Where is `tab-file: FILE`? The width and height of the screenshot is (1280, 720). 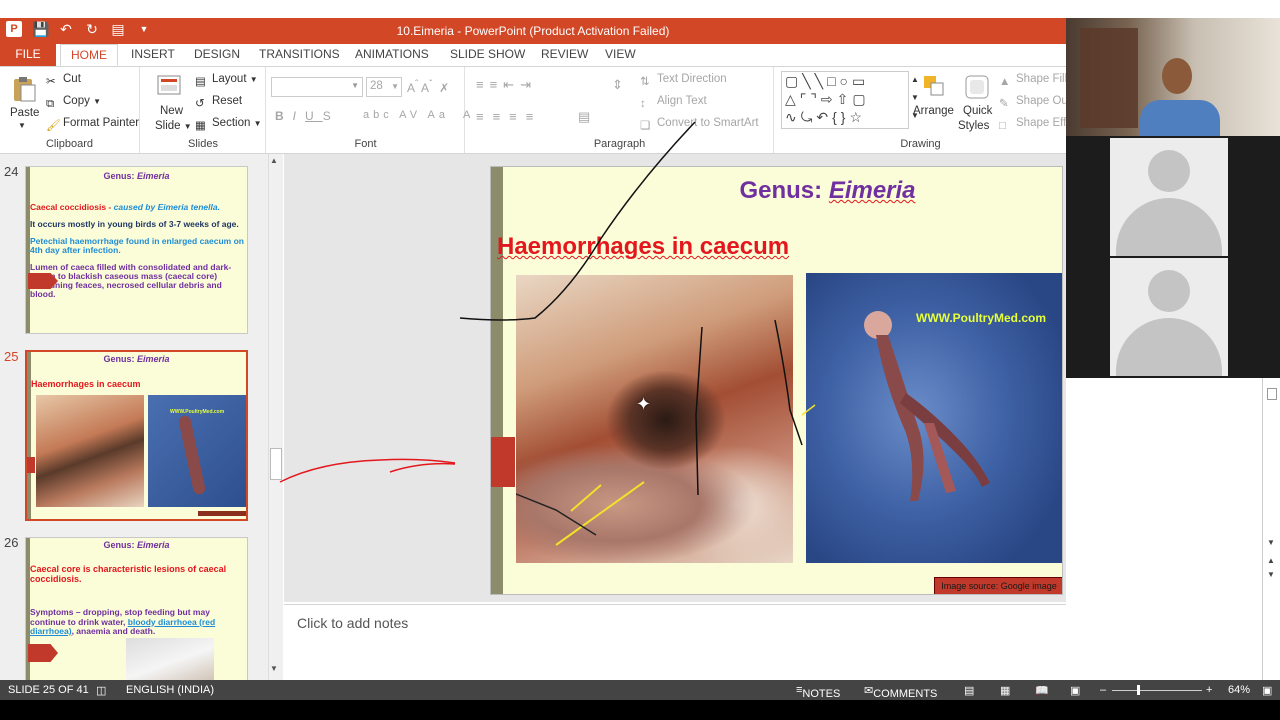
tab-file: FILE is located at coordinates (28, 55).